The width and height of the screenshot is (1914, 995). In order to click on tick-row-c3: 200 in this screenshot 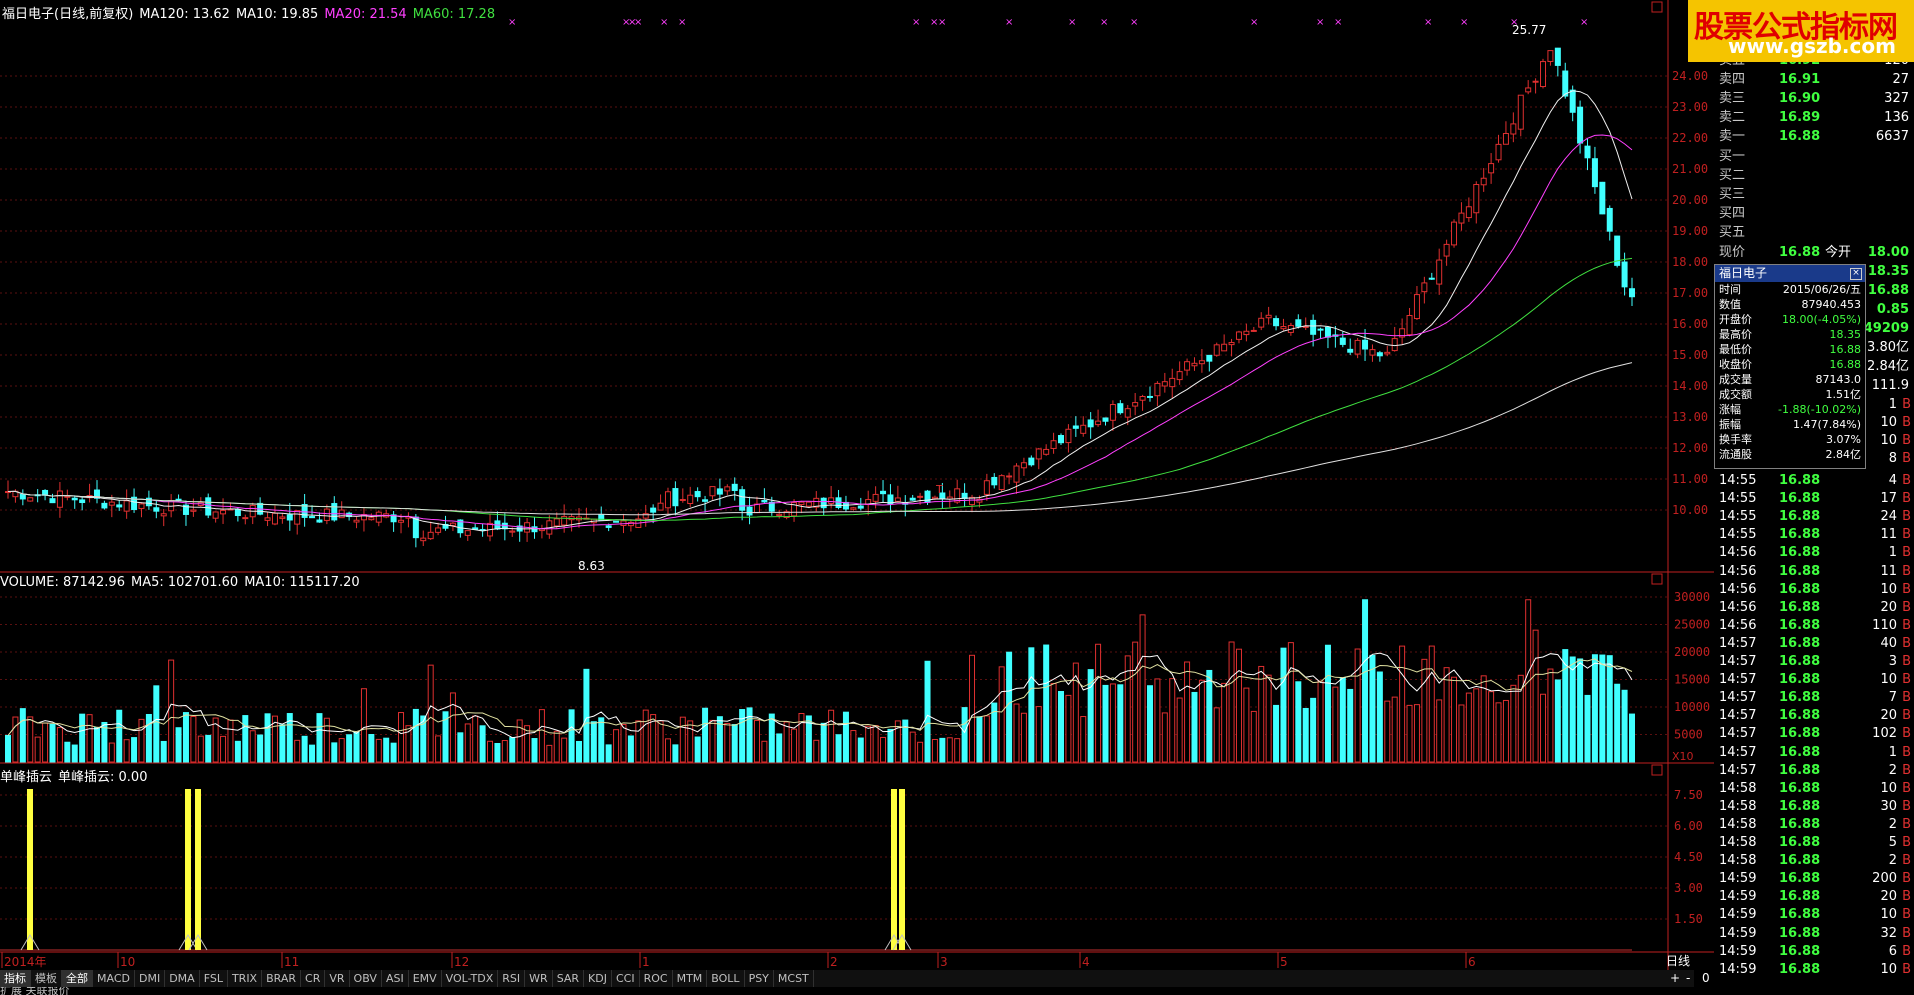, I will do `click(1884, 879)`.